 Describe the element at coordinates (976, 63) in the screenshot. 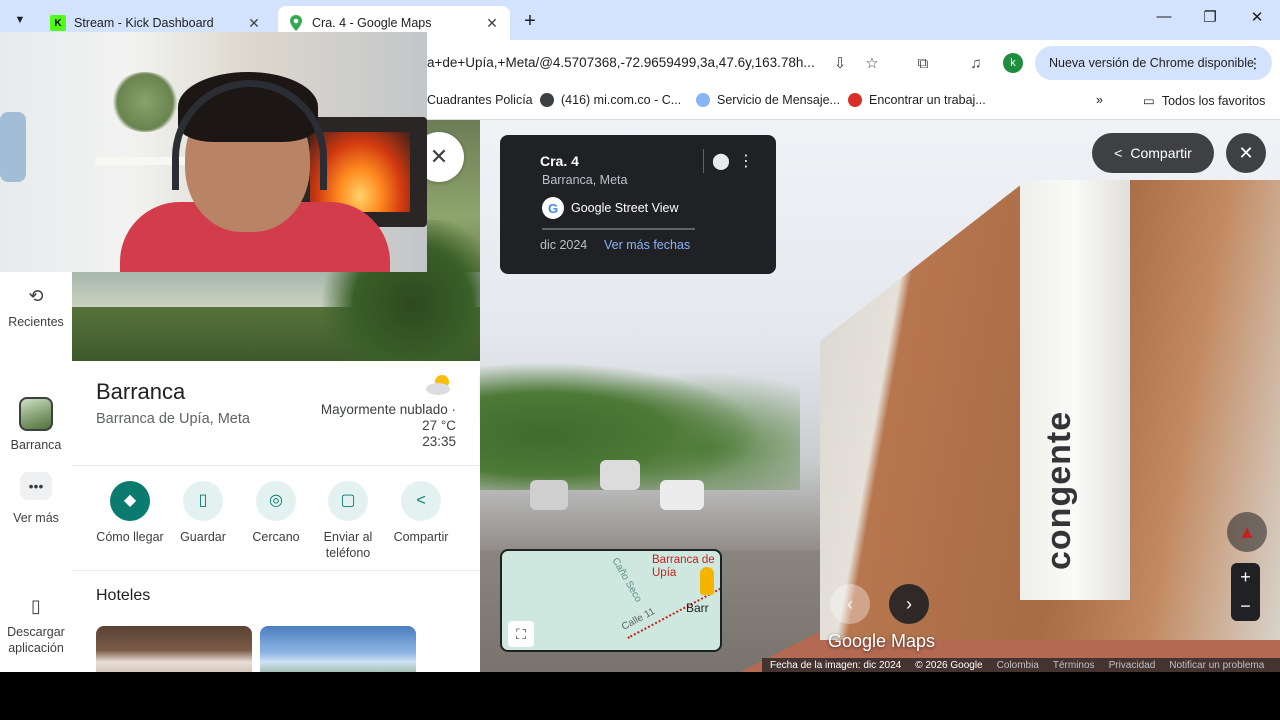

I see `media-control-icon: ♫` at that location.